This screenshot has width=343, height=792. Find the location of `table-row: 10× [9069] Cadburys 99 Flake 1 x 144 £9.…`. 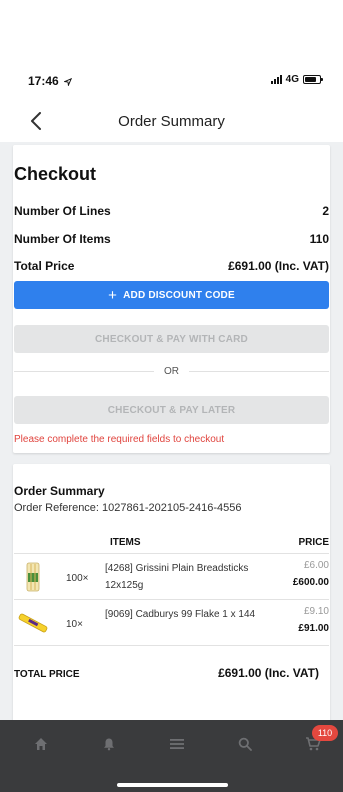

table-row: 10× [9069] Cadburys 99 Flake 1 x 144 £9.… is located at coordinates (171, 623).